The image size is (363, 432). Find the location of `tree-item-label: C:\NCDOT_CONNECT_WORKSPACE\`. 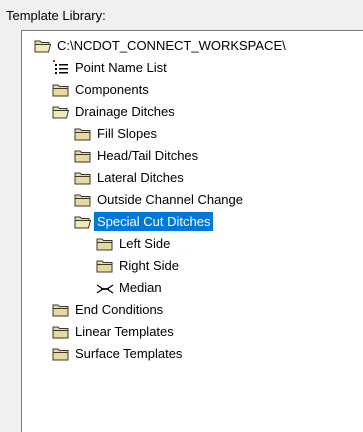

tree-item-label: C:\NCDOT_CONNECT_WORKSPACE\ is located at coordinates (171, 45).